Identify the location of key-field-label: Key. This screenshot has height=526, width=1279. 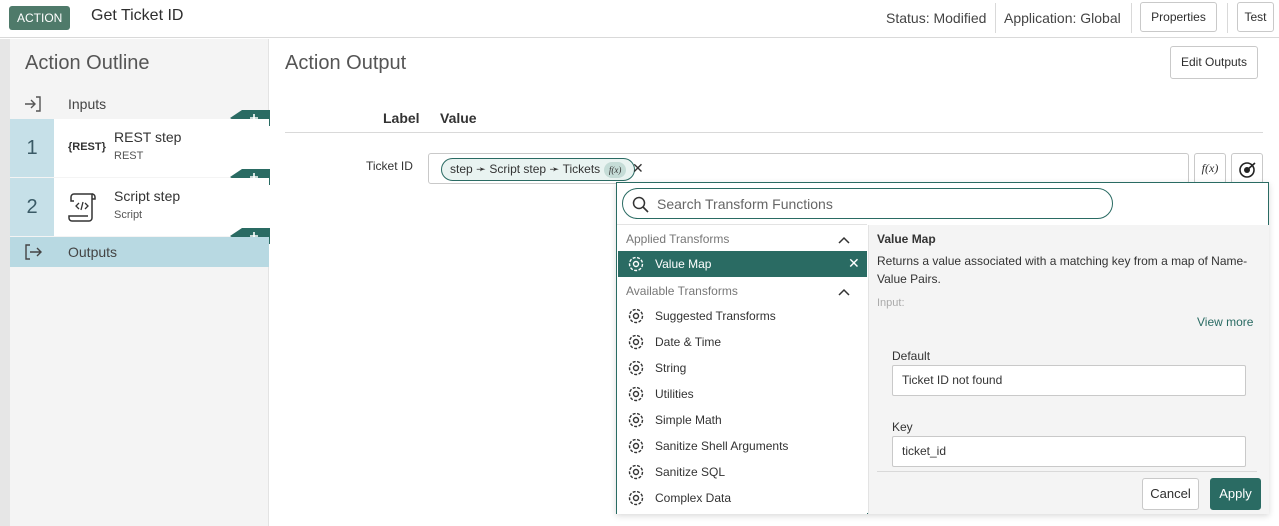
(902, 427).